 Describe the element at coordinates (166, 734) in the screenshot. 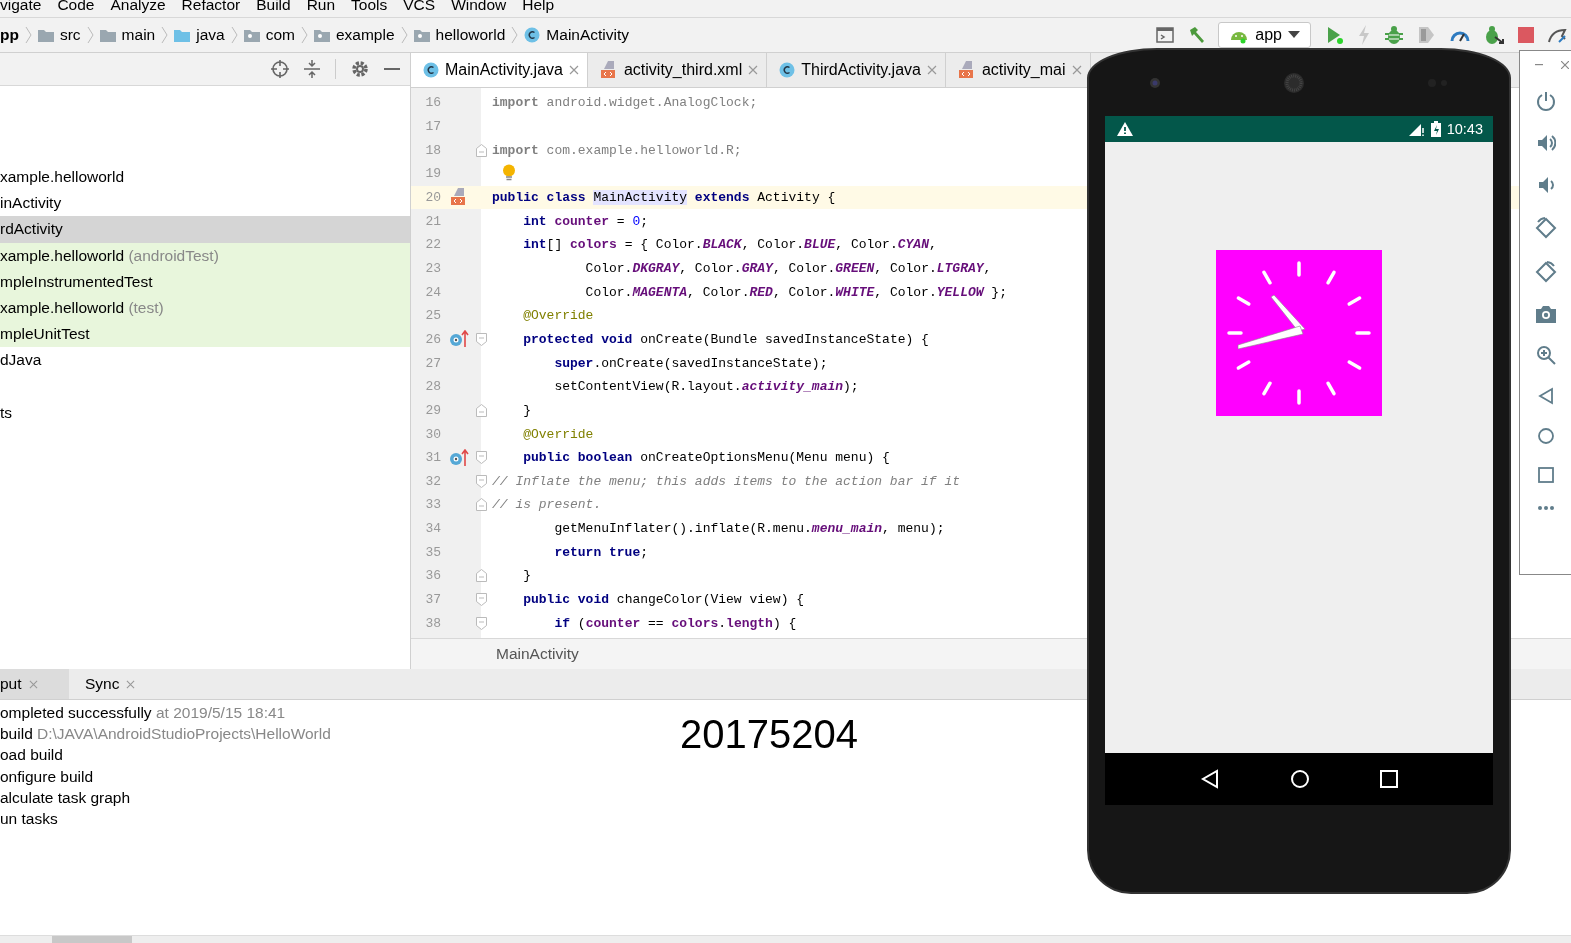

I see `output-line: build D:\JAVA\AndroidStudioProjects\HelloWorld` at that location.